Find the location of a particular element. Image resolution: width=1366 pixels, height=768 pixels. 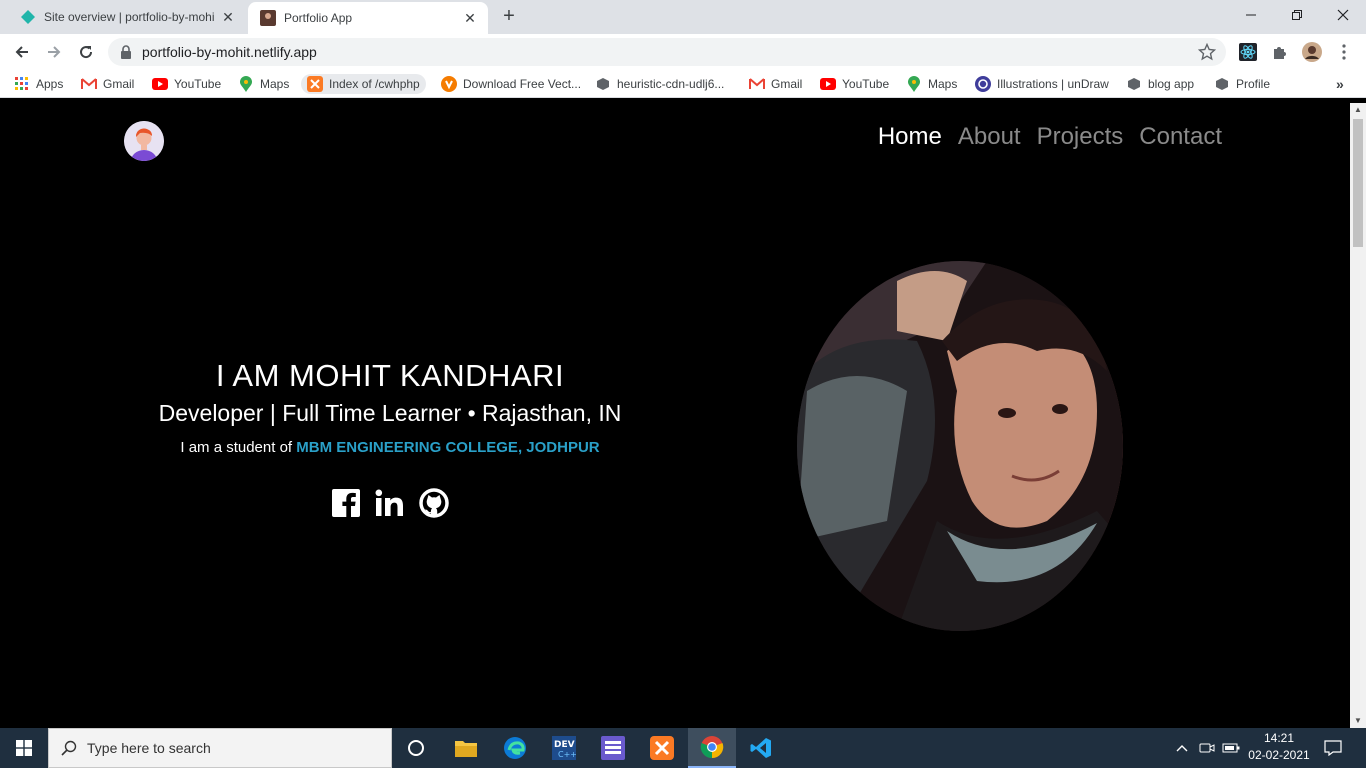

bookmark-label: Illustrations | unDraw is located at coordinates (1053, 84).